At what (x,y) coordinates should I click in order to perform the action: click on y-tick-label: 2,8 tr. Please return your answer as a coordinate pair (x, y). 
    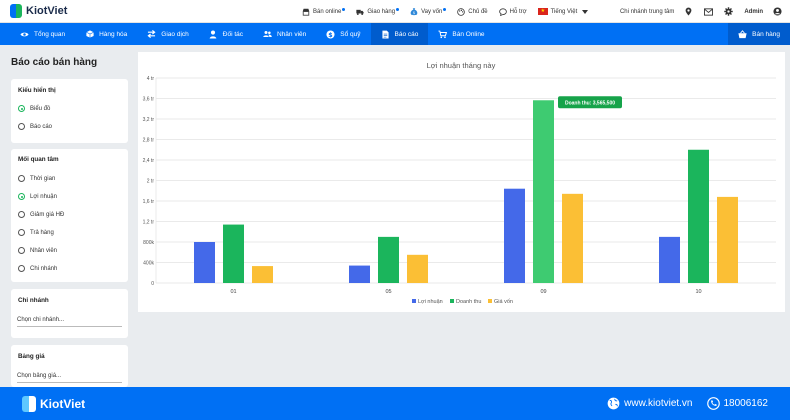
    Looking at the image, I should click on (149, 141).